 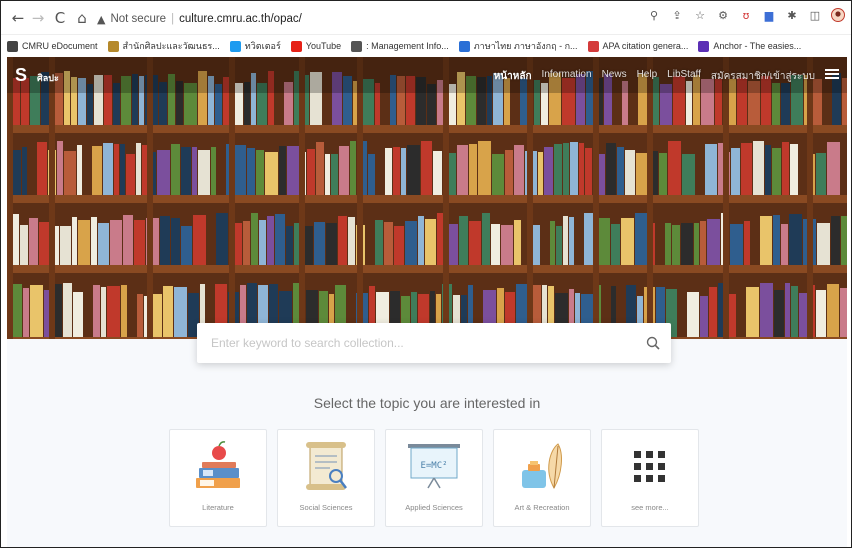 I want to click on books-apple-icon, so click(x=218, y=467).